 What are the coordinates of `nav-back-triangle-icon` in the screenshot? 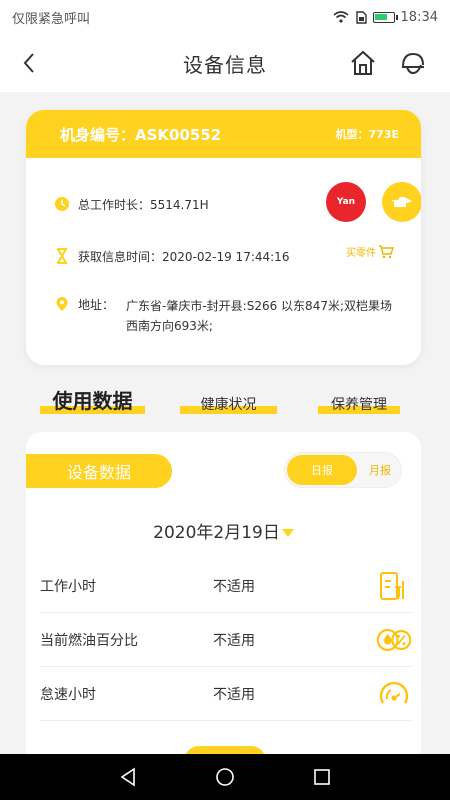 It's located at (128, 777).